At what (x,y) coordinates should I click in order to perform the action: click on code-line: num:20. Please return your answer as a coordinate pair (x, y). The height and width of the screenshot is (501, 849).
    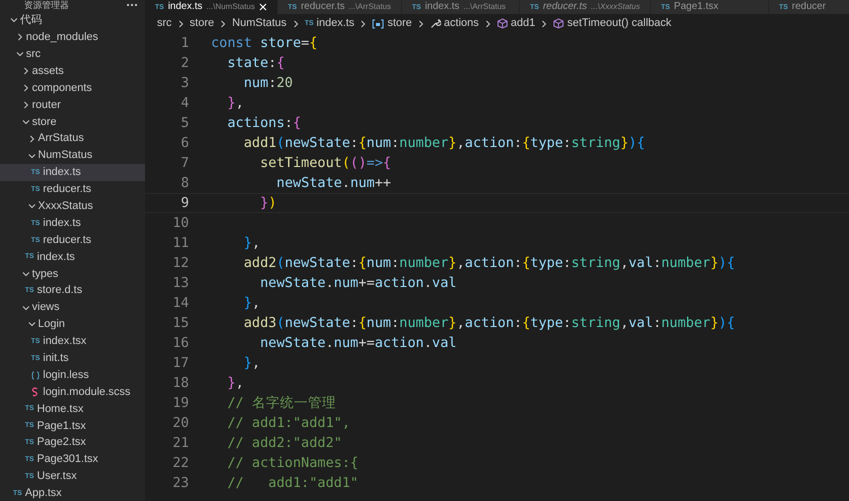
    Looking at the image, I should click on (268, 83).